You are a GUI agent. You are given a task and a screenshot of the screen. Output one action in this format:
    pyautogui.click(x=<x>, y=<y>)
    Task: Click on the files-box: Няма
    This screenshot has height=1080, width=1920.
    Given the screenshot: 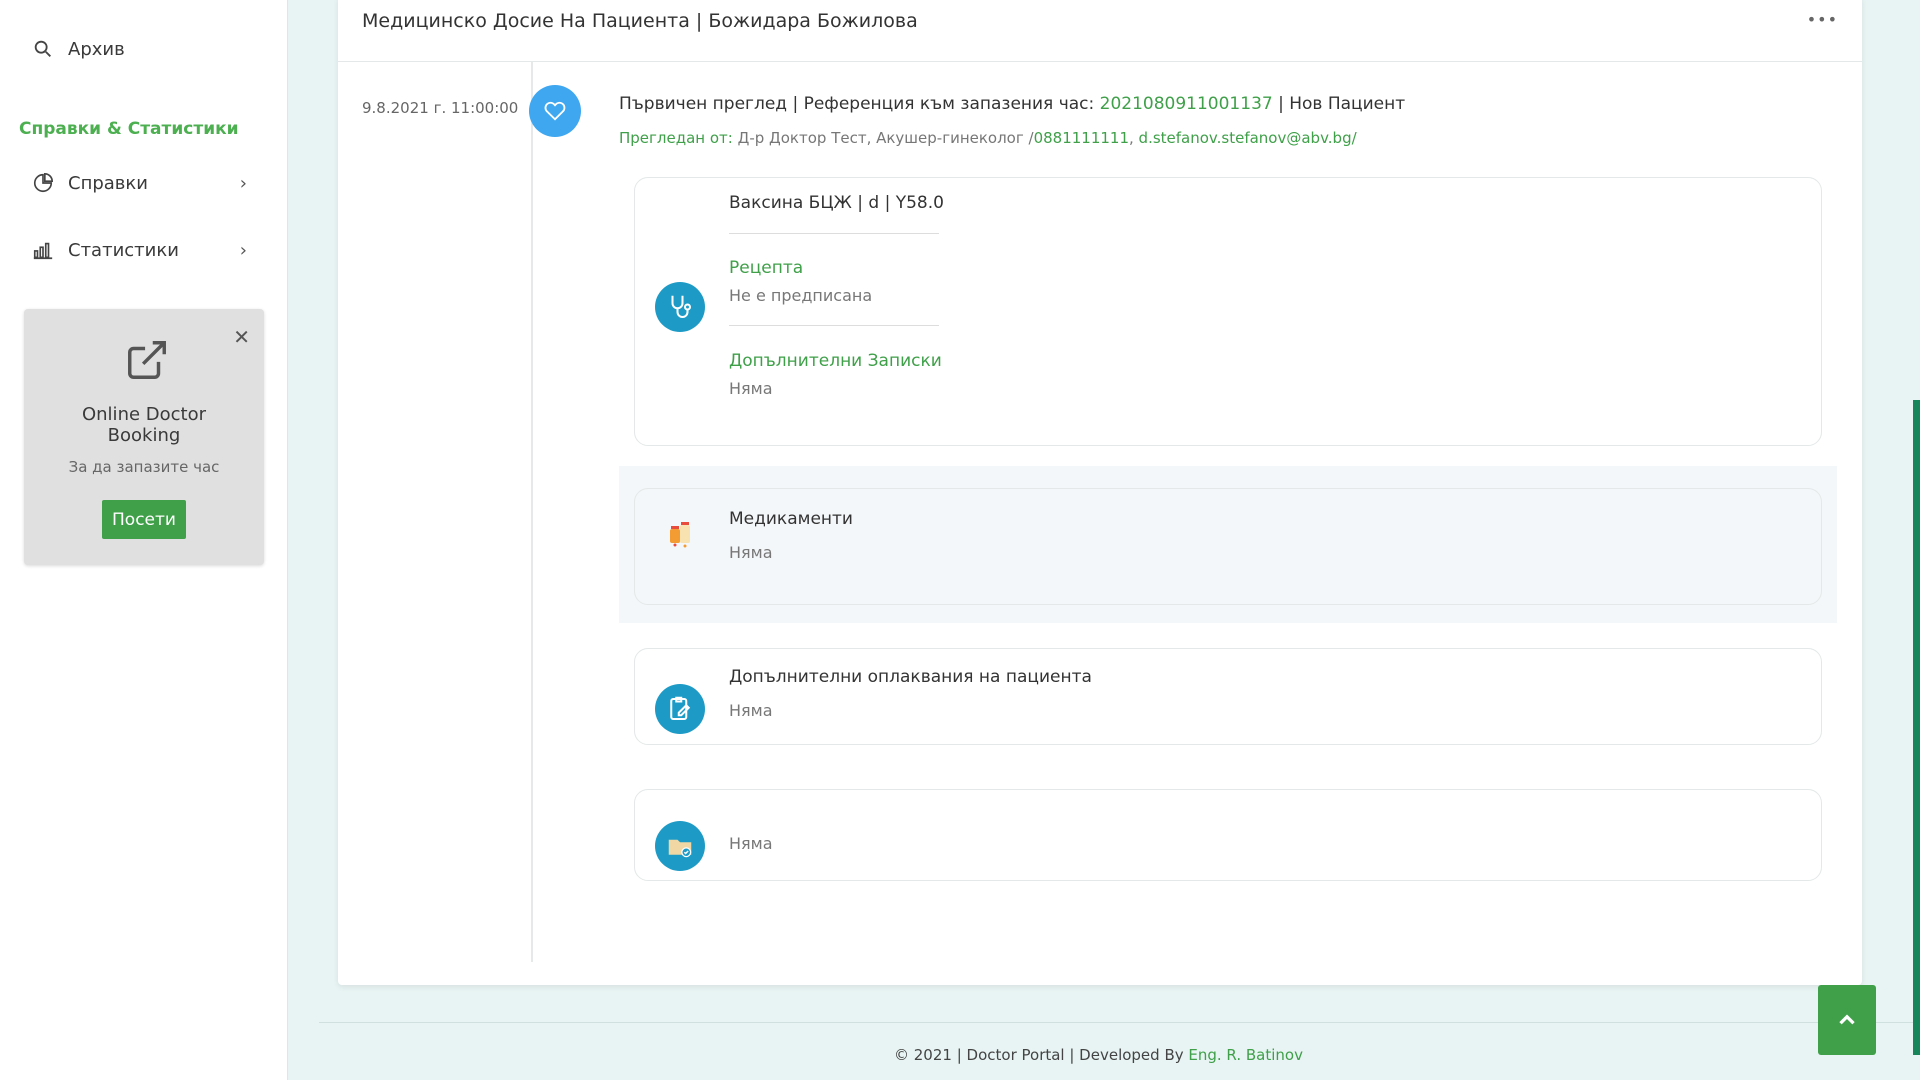 What is the action you would take?
    pyautogui.click(x=1228, y=835)
    